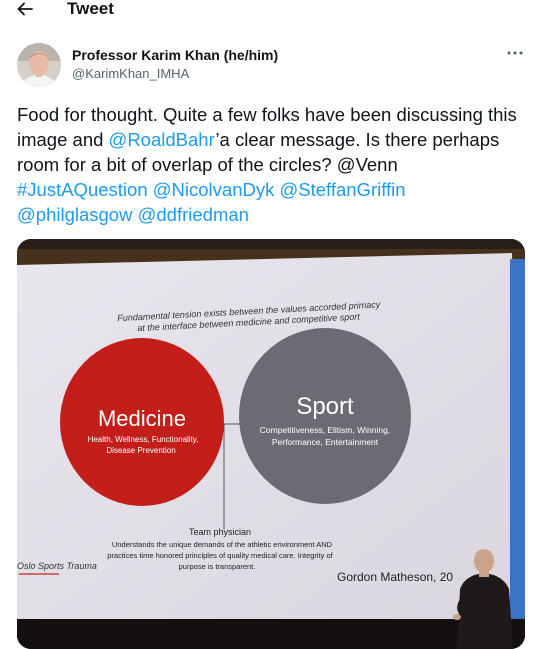 This screenshot has width=533, height=649. Describe the element at coordinates (266, 12) in the screenshot. I see `top-bar: Tweet` at that location.